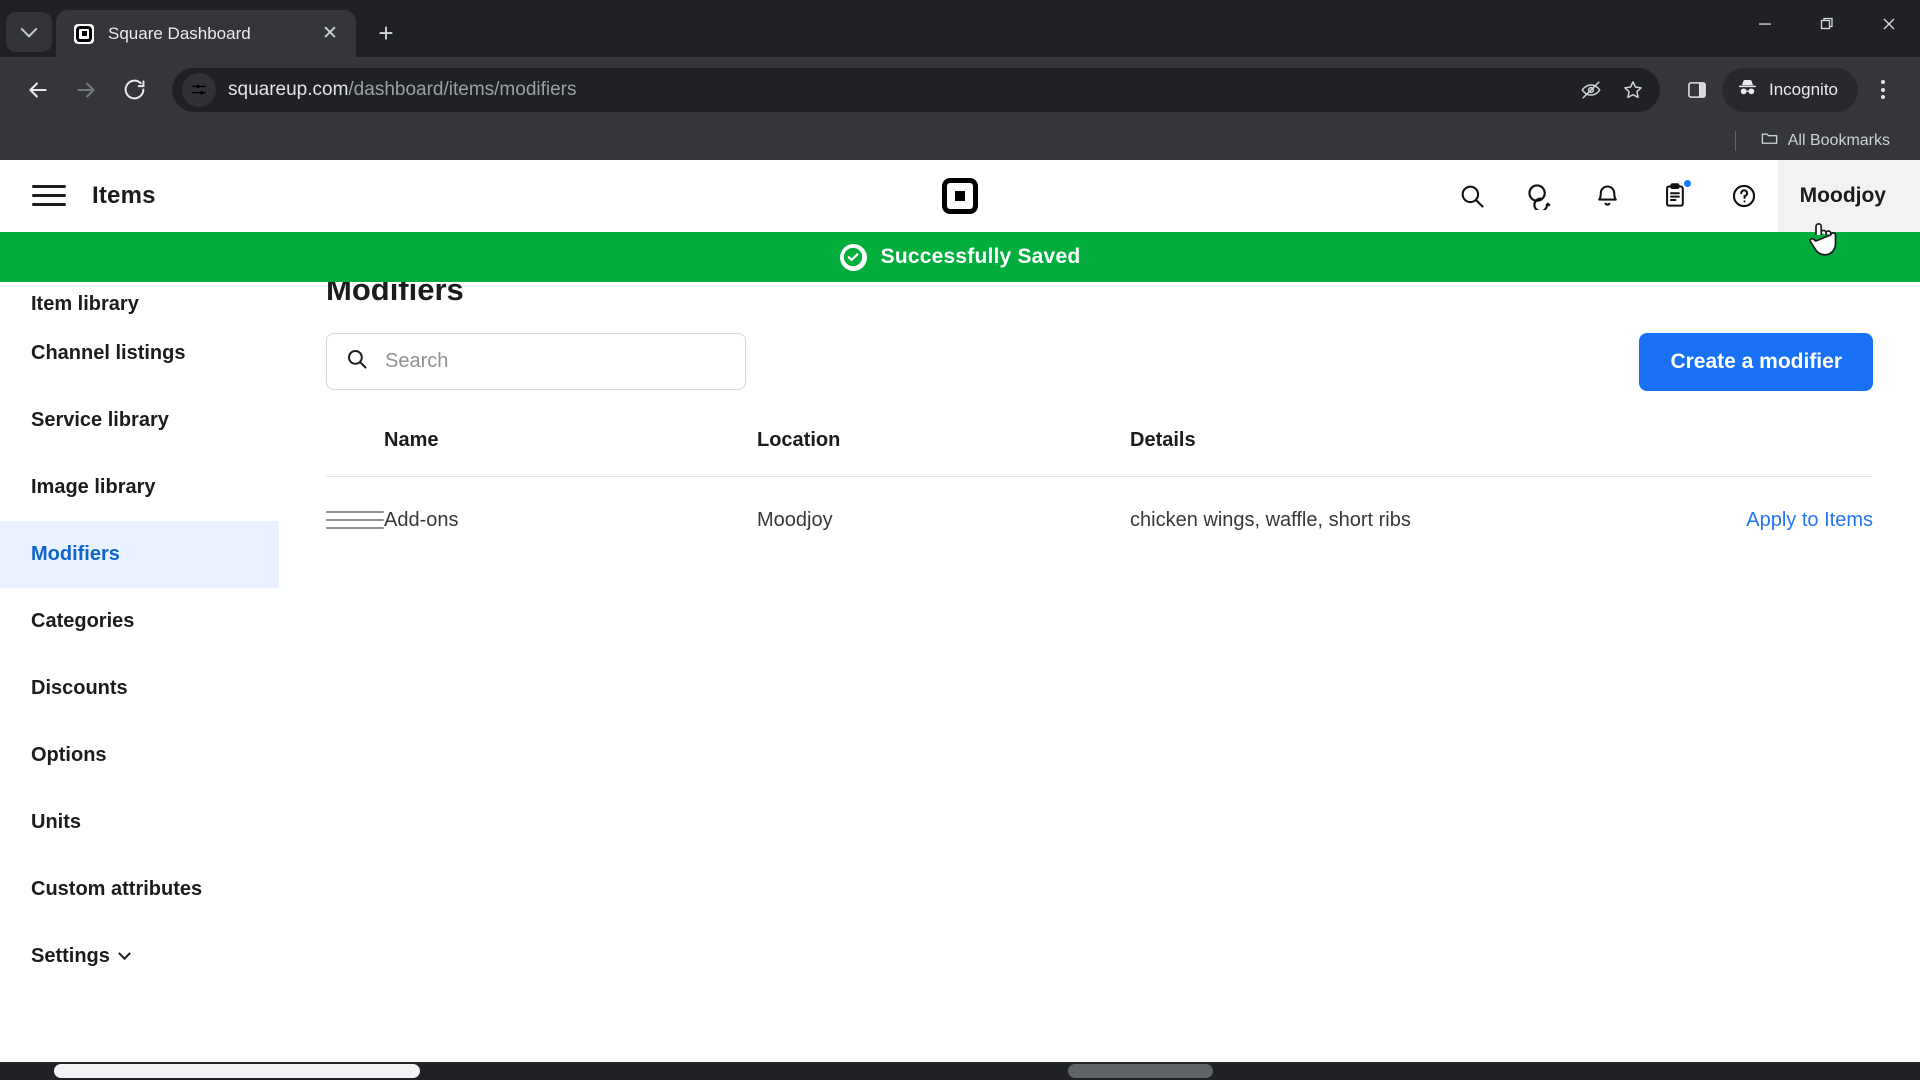 Image resolution: width=1920 pixels, height=1080 pixels. I want to click on app-header: Items Moodjoy, so click(960, 196).